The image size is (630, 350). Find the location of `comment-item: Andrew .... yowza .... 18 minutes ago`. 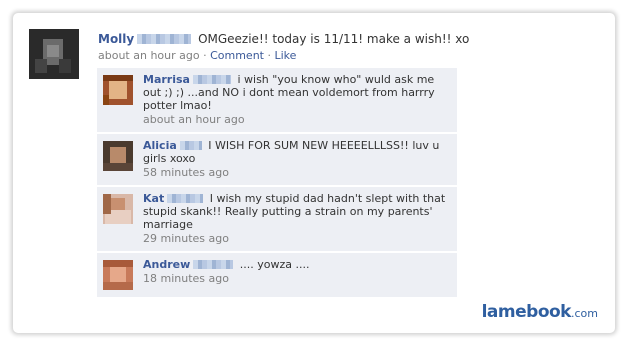

comment-item: Andrew .... yowza .... 18 minutes ago is located at coordinates (277, 275).